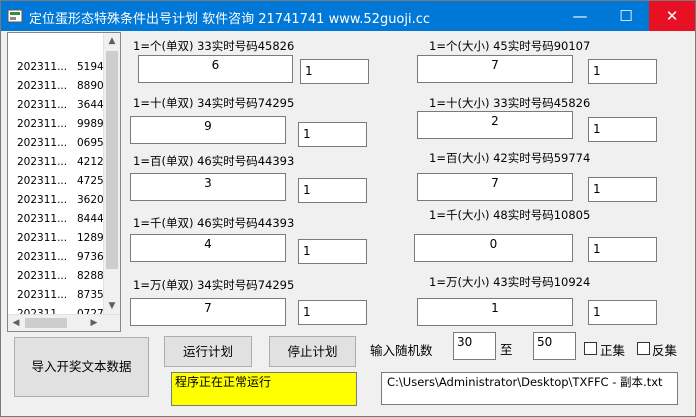 This screenshot has height=417, width=696. I want to click on list-item-number: 36200, so click(91, 200).